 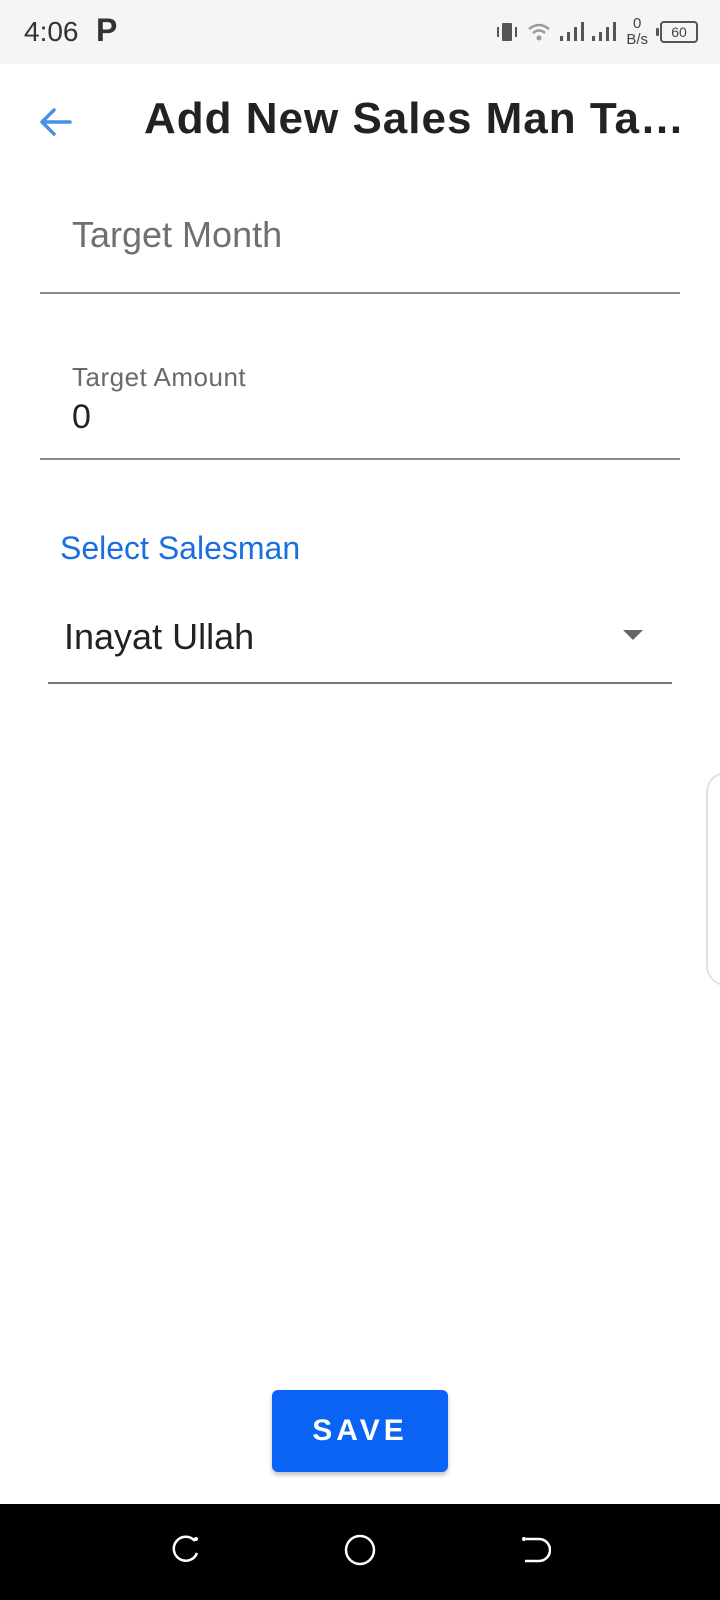 I want to click on target-amount-field: Target Amount 0, so click(x=360, y=405).